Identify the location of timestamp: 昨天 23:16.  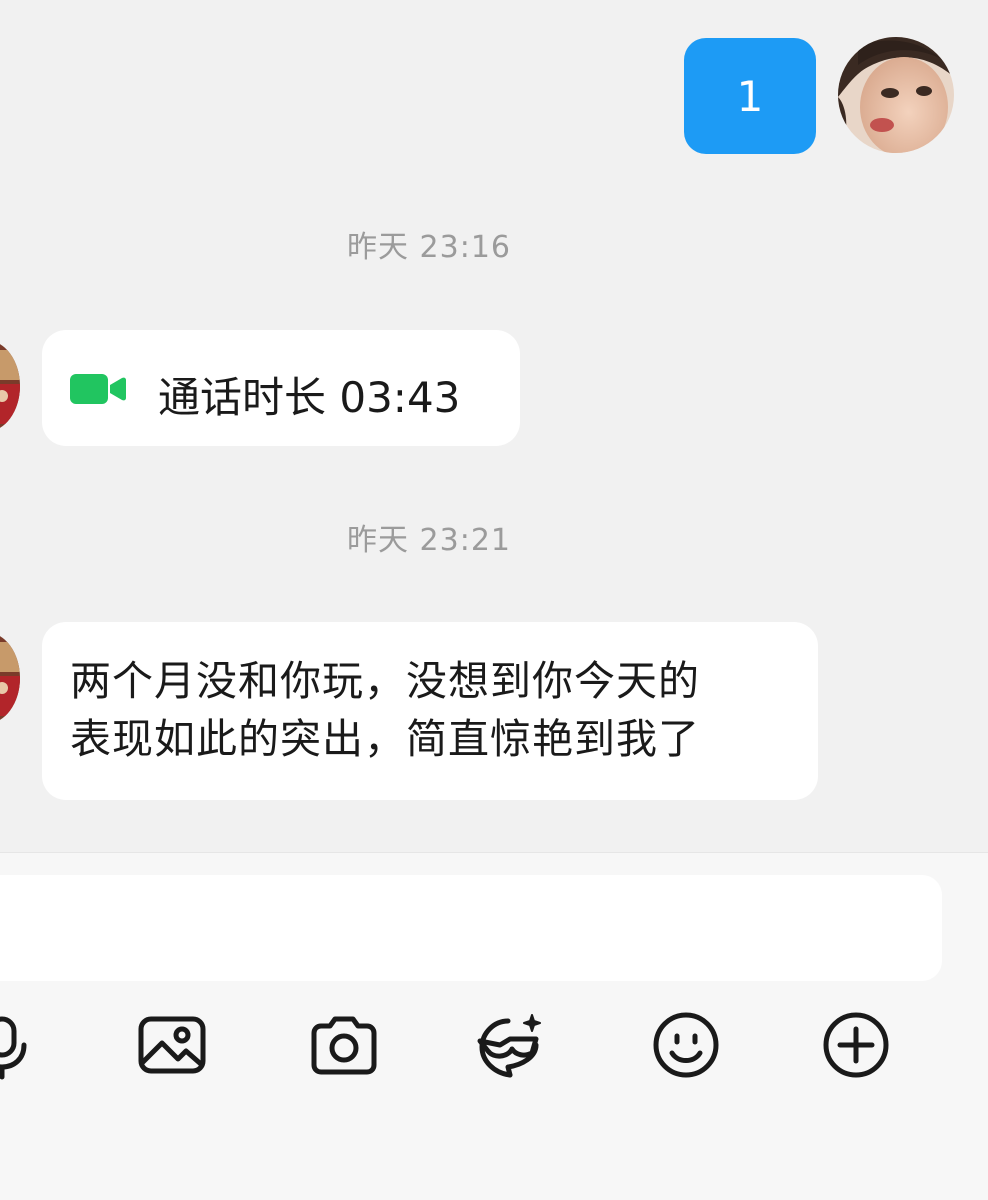
(429, 247).